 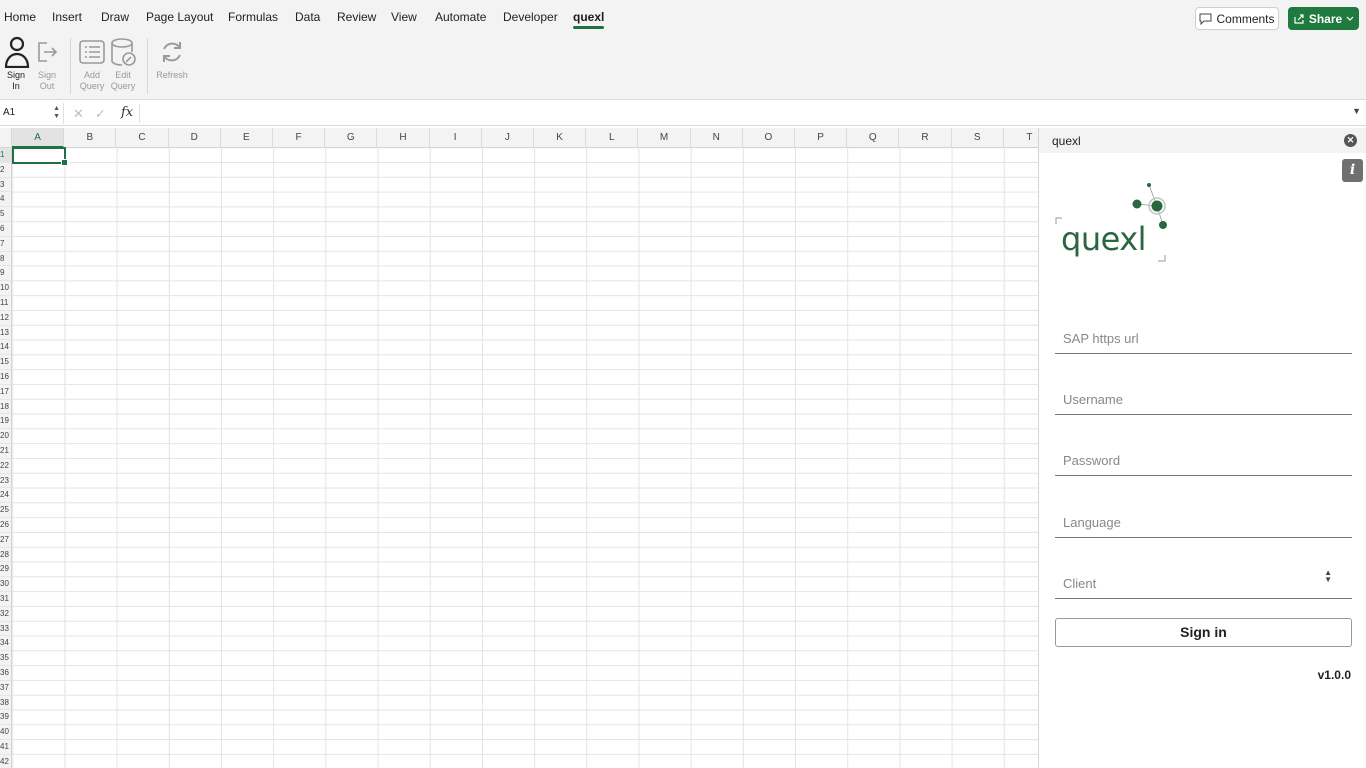 I want to click on row-header: 15, so click(x=5, y=362).